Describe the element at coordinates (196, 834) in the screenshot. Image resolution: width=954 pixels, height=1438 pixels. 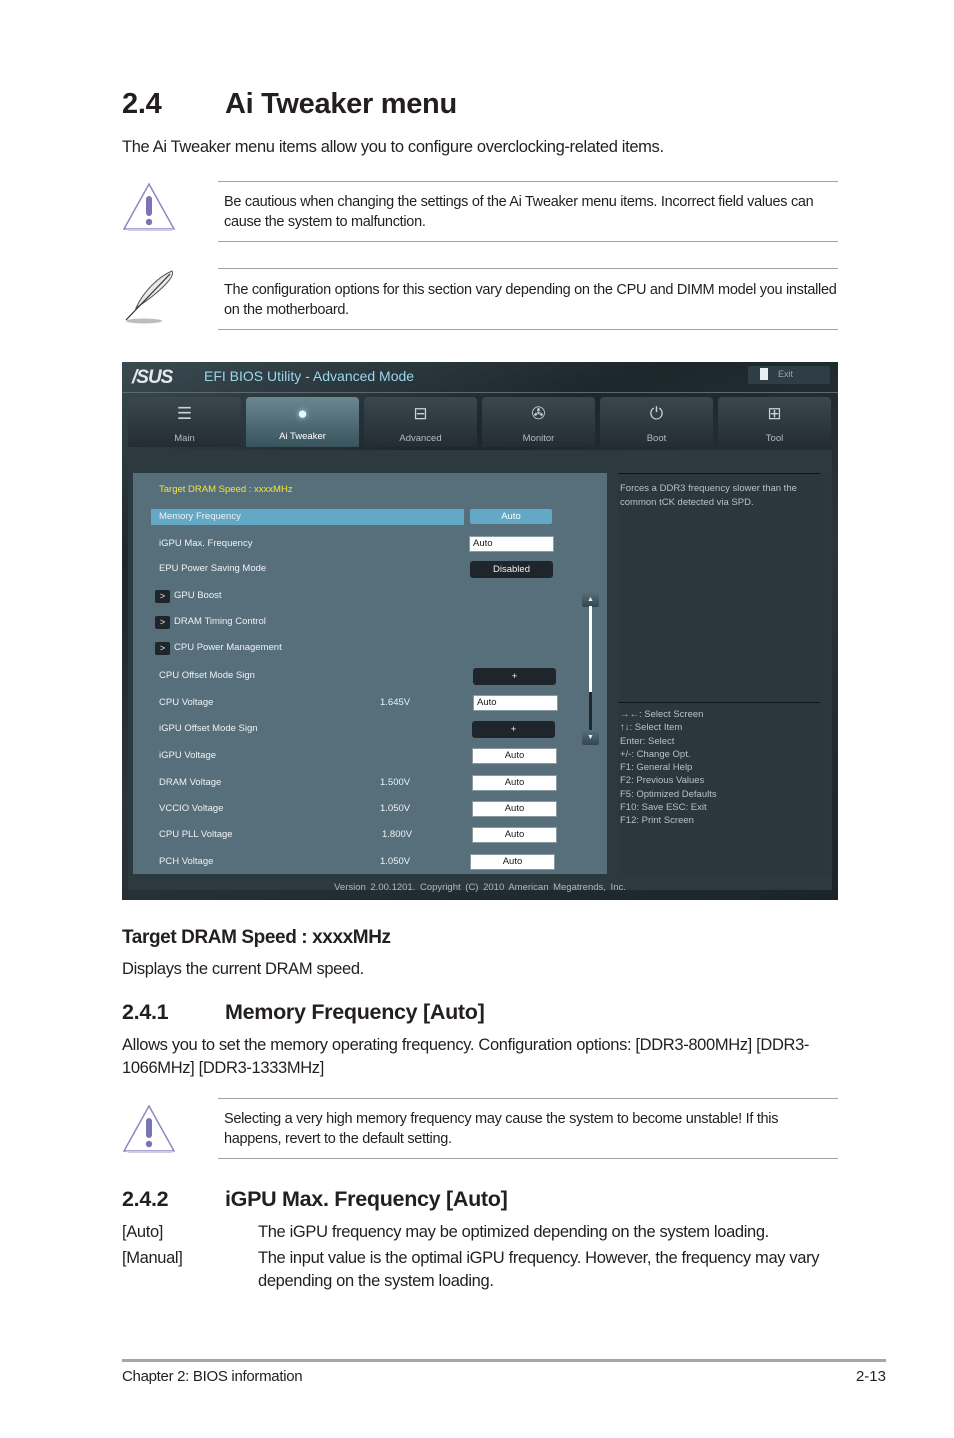
I see `setting-label: CPU PLL Voltage` at that location.